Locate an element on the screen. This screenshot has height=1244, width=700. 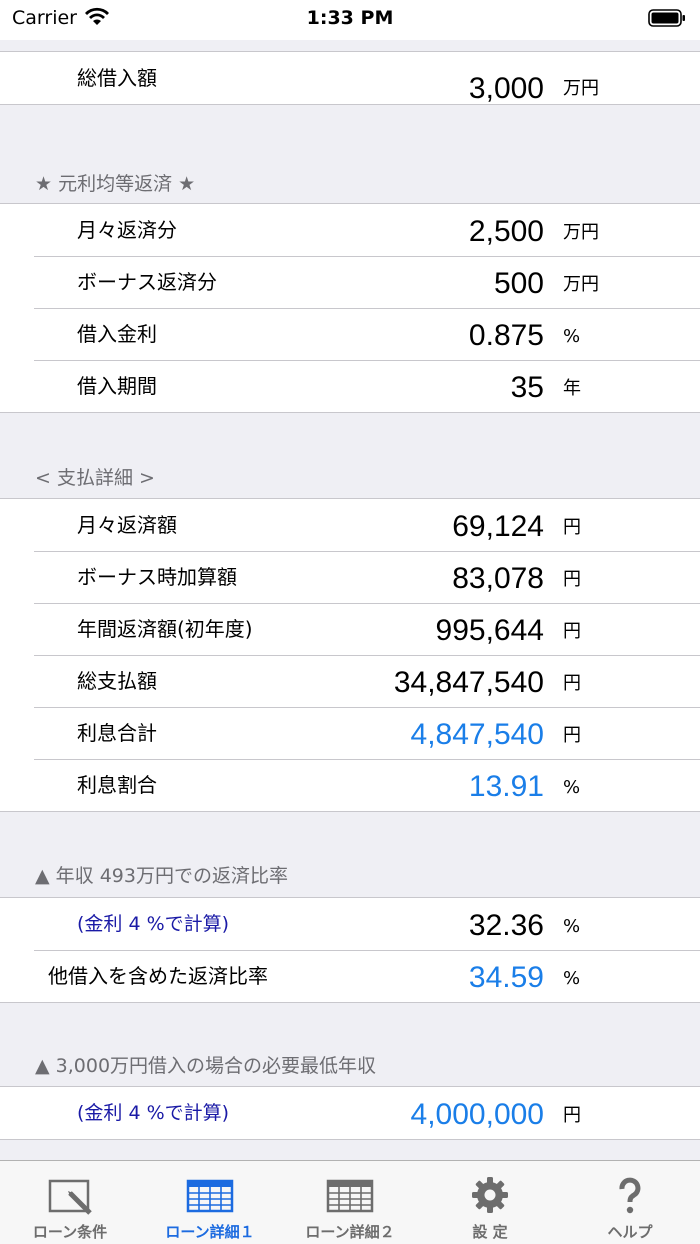
row-value: 0.875 is located at coordinates (506, 335).